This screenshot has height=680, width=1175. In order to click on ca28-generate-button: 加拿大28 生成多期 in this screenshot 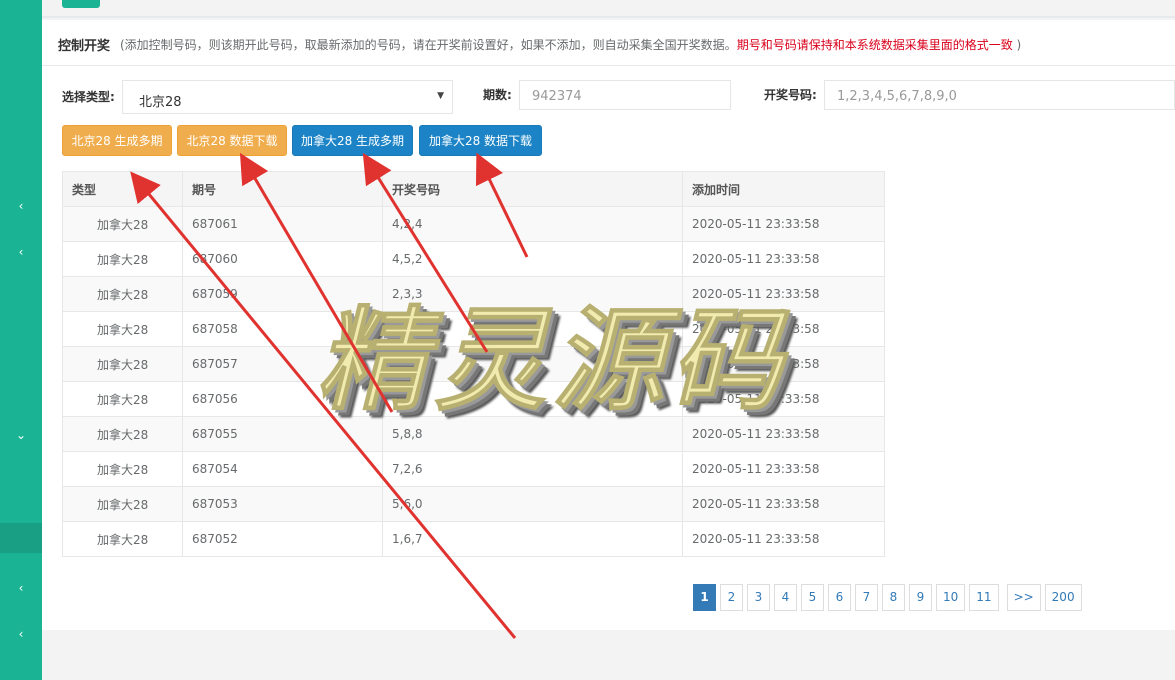, I will do `click(352, 140)`.